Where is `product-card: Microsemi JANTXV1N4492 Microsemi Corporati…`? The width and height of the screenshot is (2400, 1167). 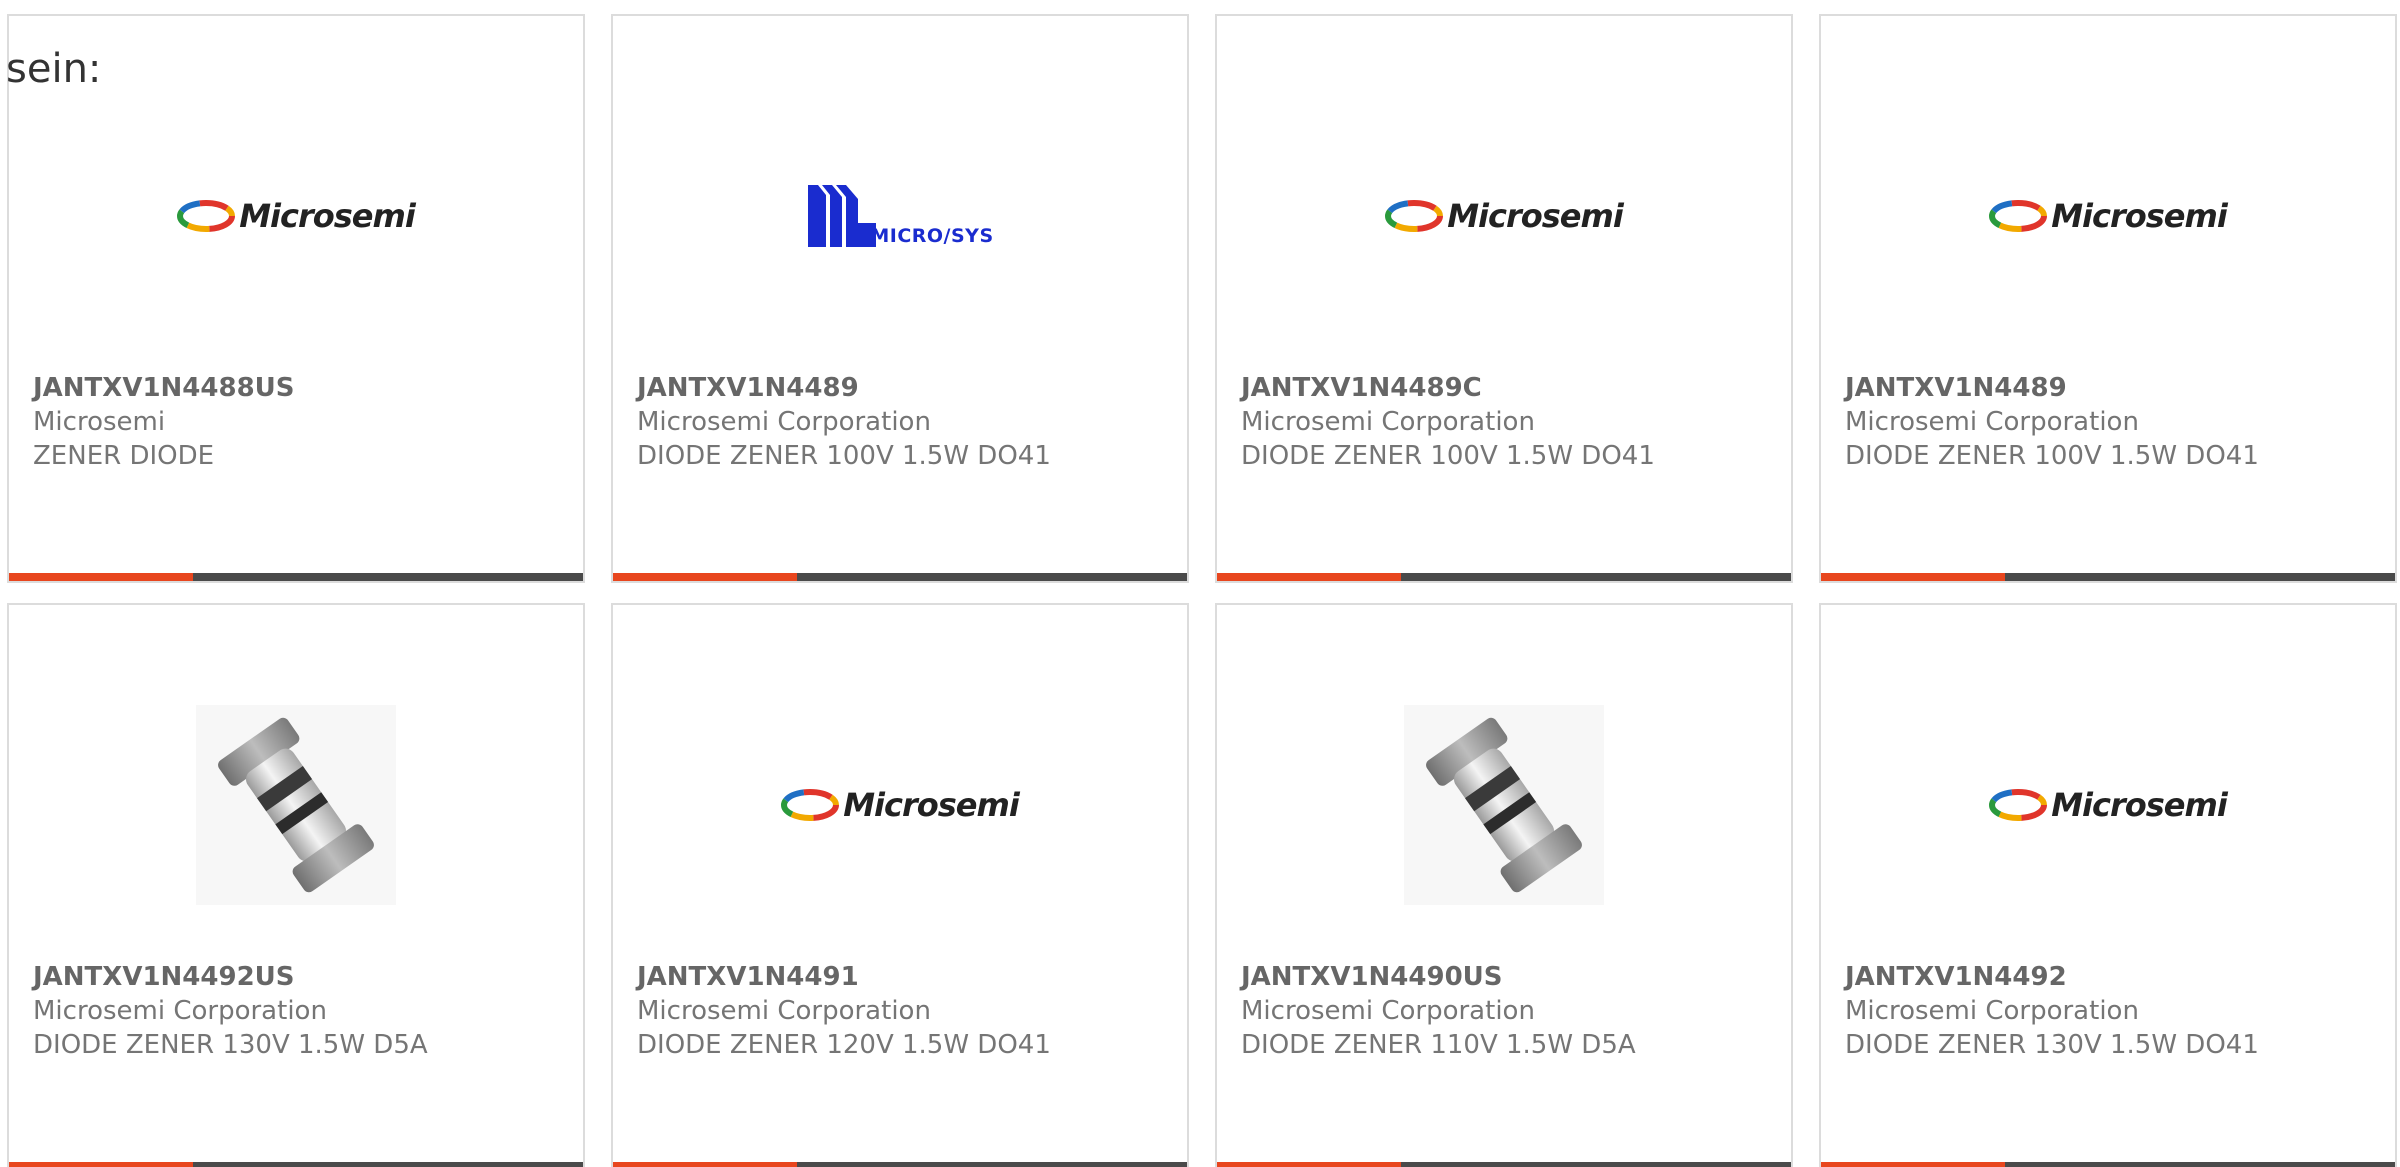 product-card: Microsemi JANTXV1N4492 Microsemi Corporati… is located at coordinates (2108, 885).